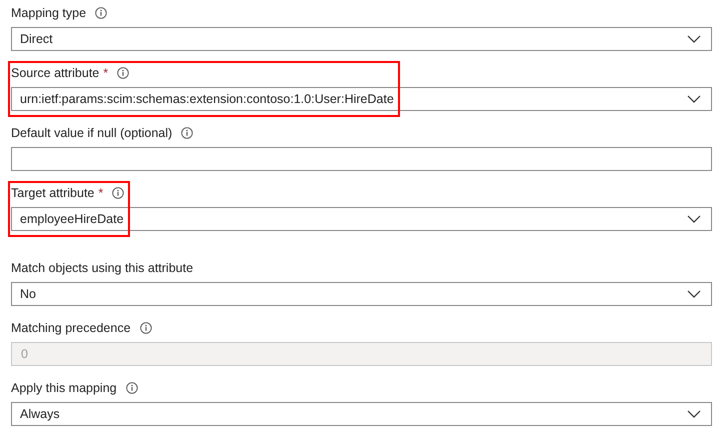 The height and width of the screenshot is (437, 726). I want to click on text-field, so click(361, 159).